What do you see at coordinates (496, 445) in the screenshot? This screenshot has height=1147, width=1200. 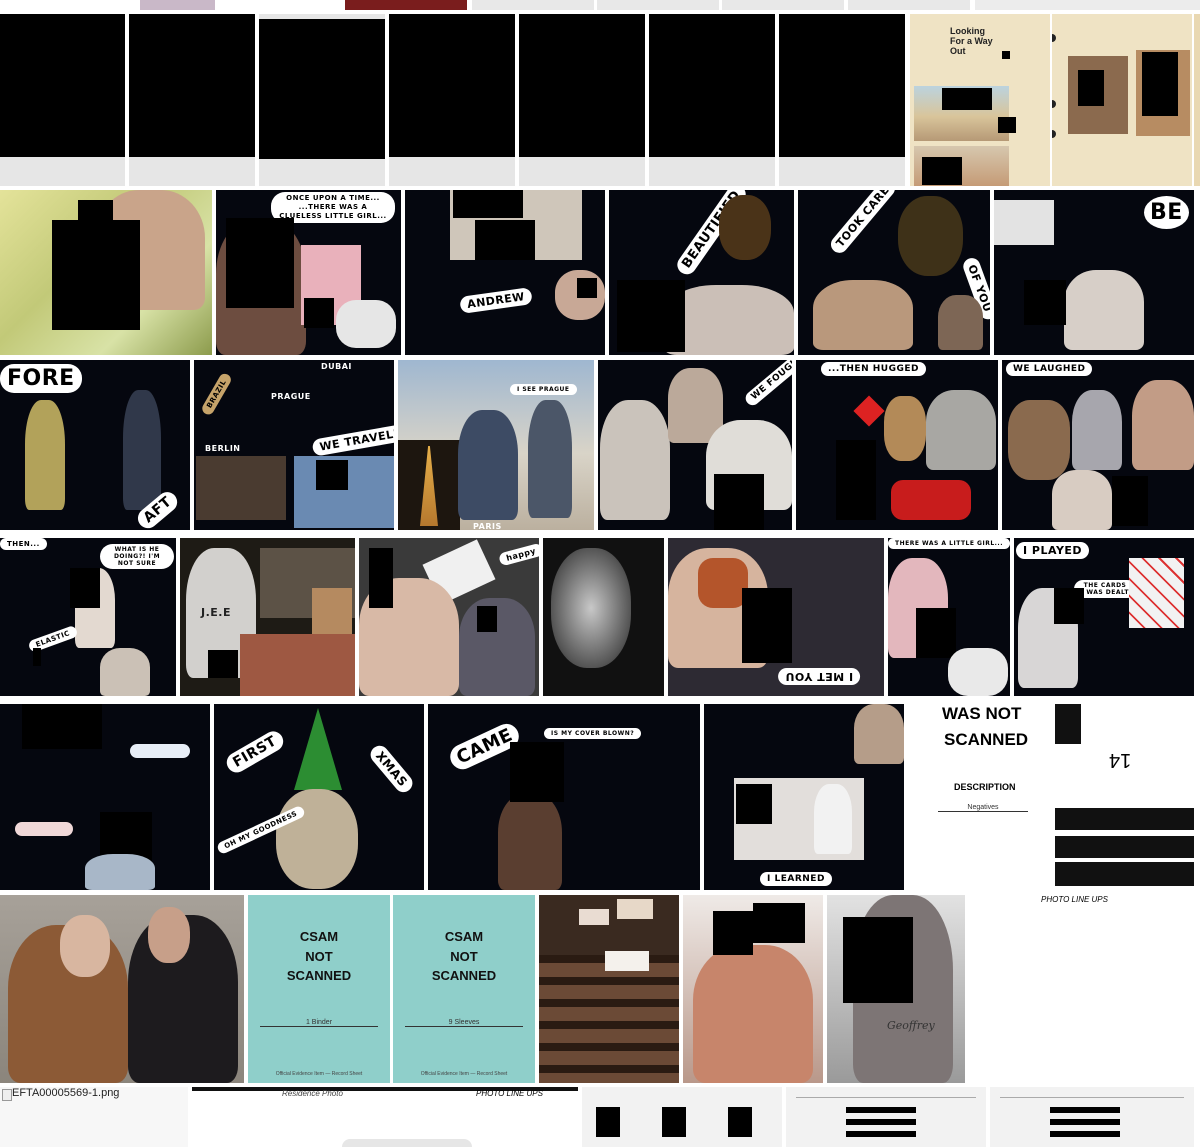 I see `collage-paris: I SEE PRAGUE PARIS` at bounding box center [496, 445].